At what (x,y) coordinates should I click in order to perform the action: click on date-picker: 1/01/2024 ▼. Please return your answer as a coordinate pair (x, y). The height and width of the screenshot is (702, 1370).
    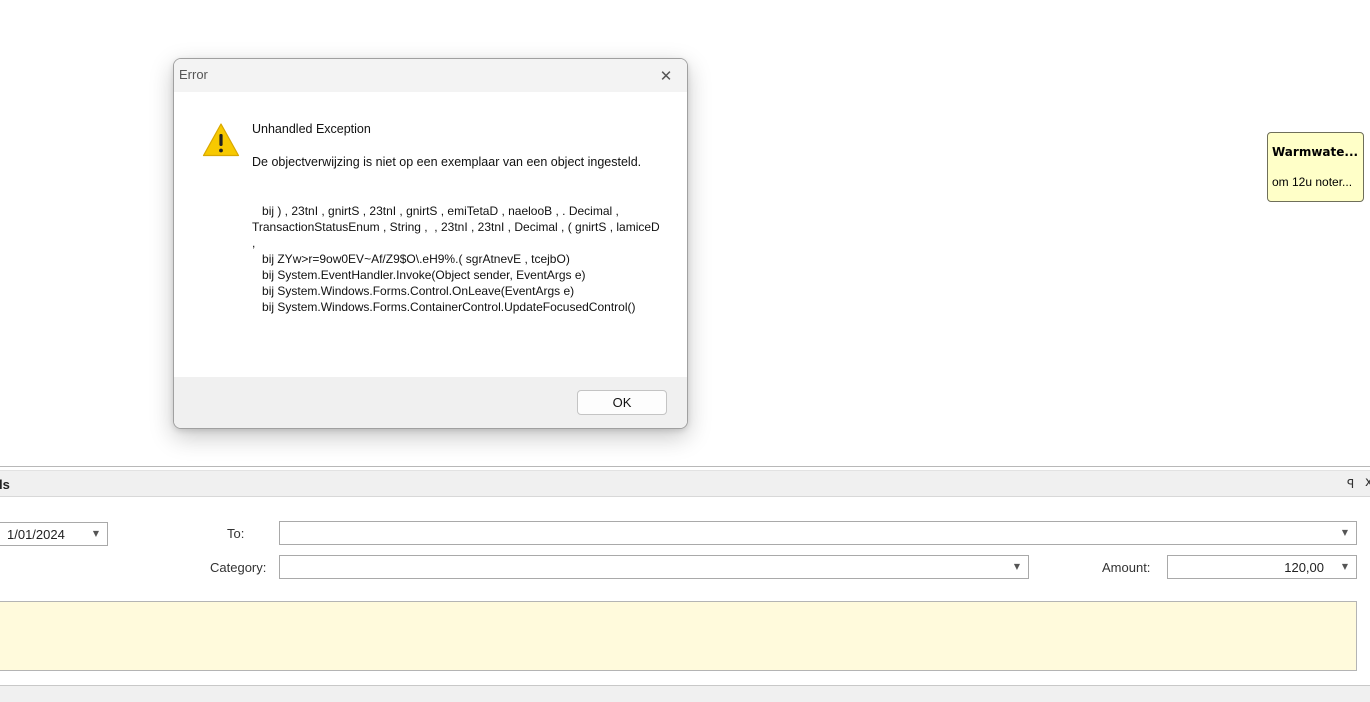
    Looking at the image, I should click on (54, 534).